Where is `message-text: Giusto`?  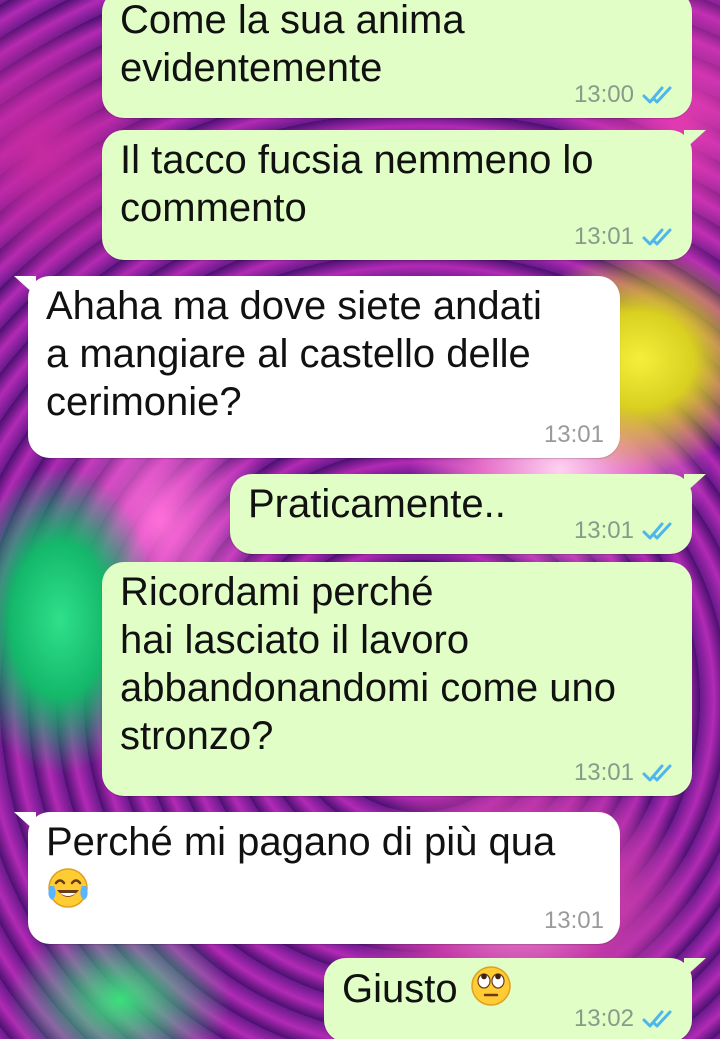 message-text: Giusto is located at coordinates (400, 989).